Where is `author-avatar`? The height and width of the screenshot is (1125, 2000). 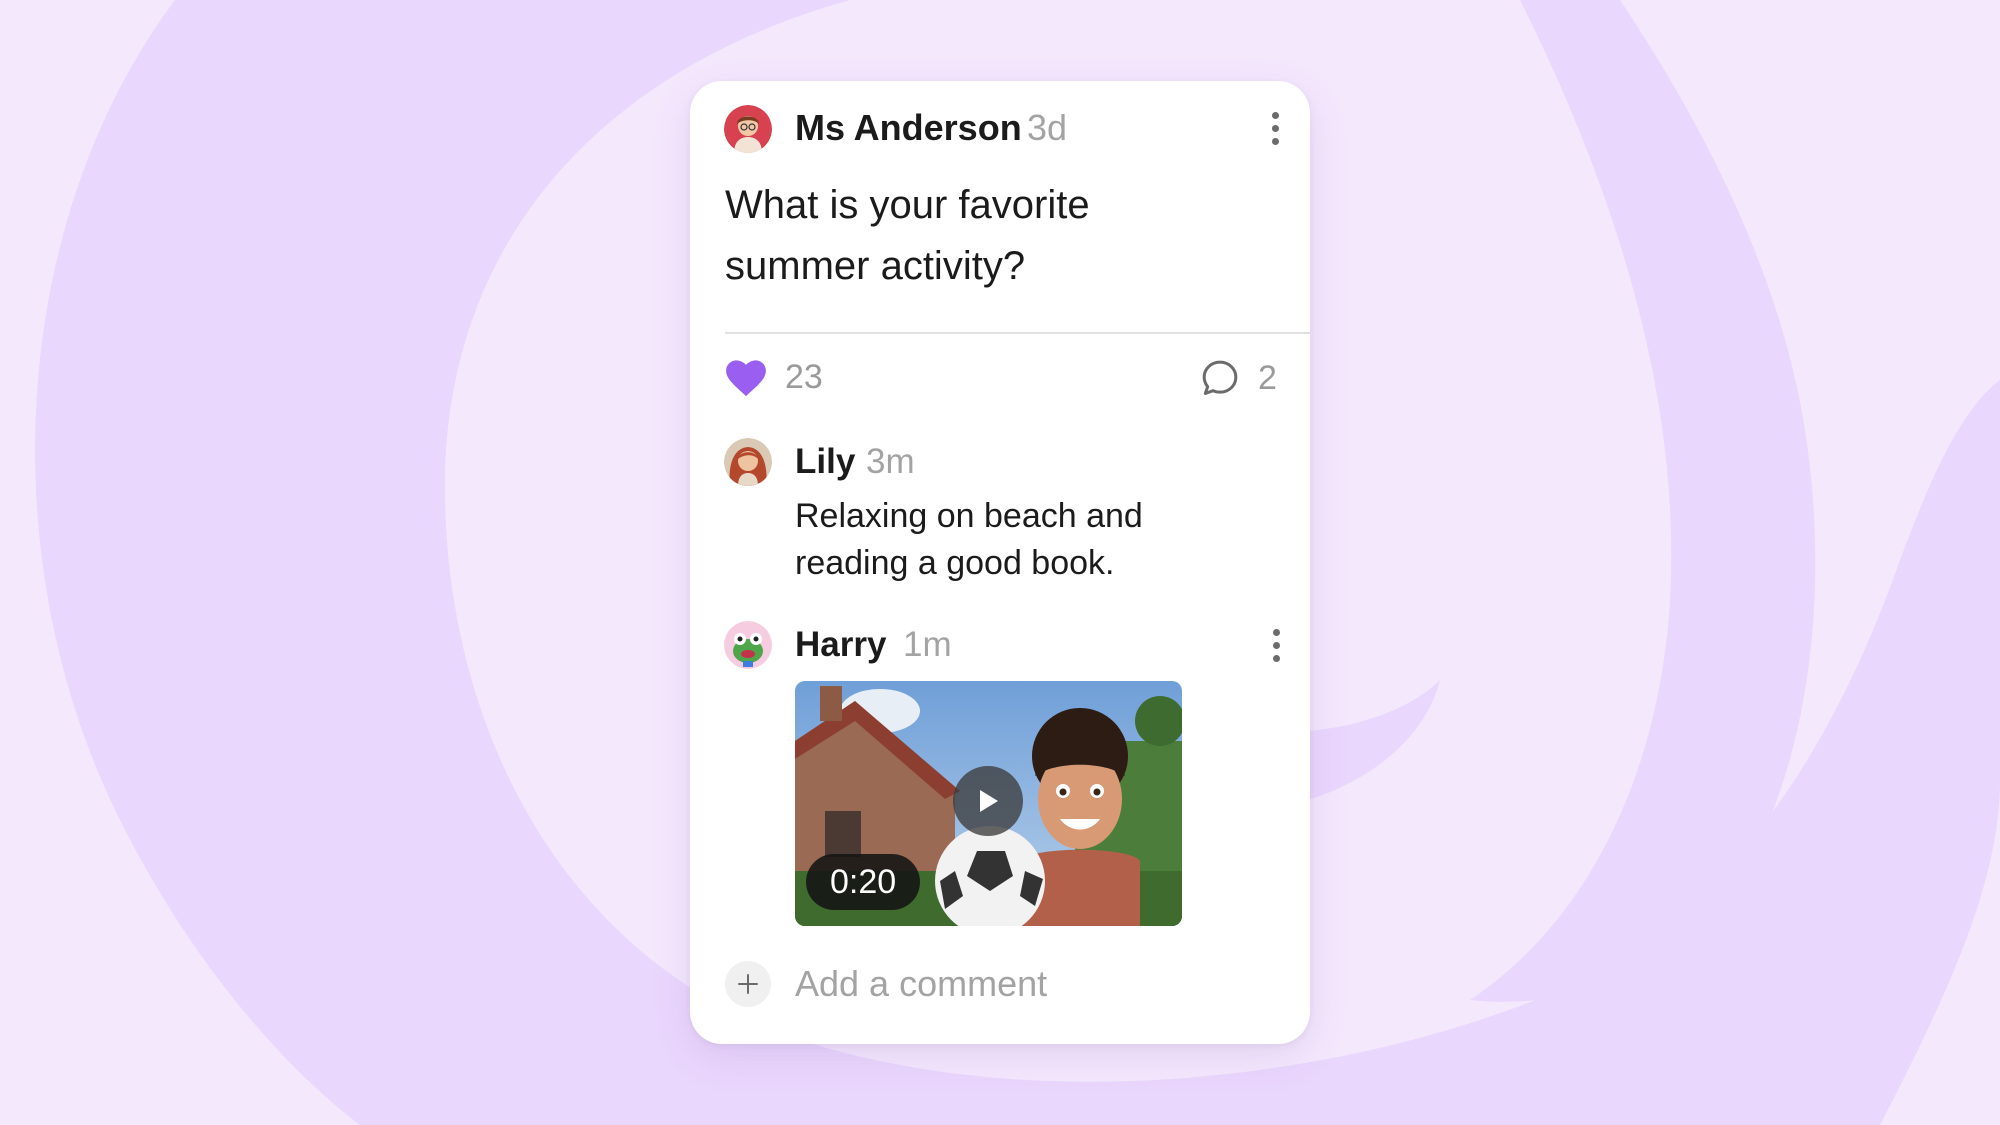
author-avatar is located at coordinates (748, 129).